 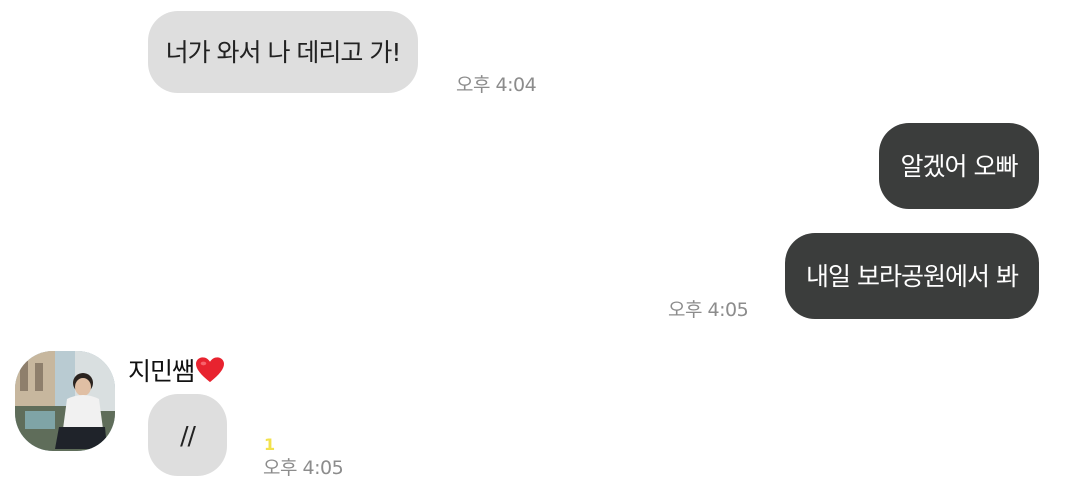 What do you see at coordinates (161, 371) in the screenshot?
I see `sender-name-text: 지민쌤` at bounding box center [161, 371].